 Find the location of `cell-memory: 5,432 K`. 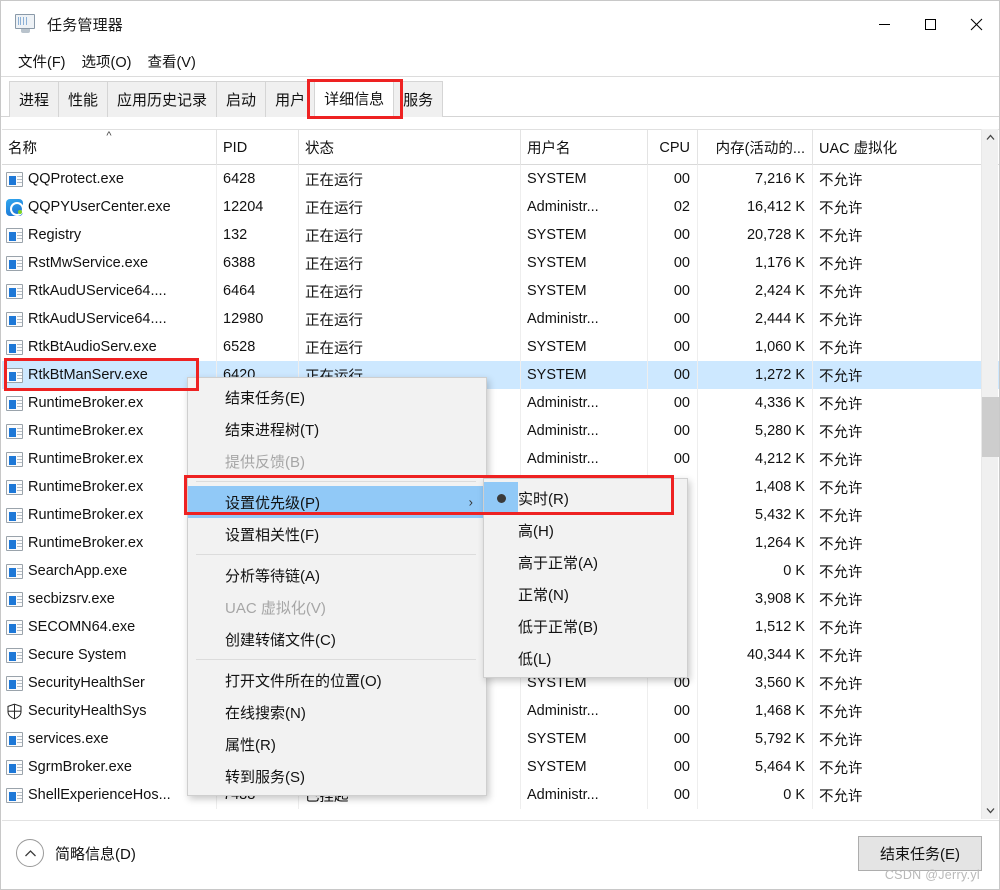

cell-memory: 5,432 K is located at coordinates (755, 515).